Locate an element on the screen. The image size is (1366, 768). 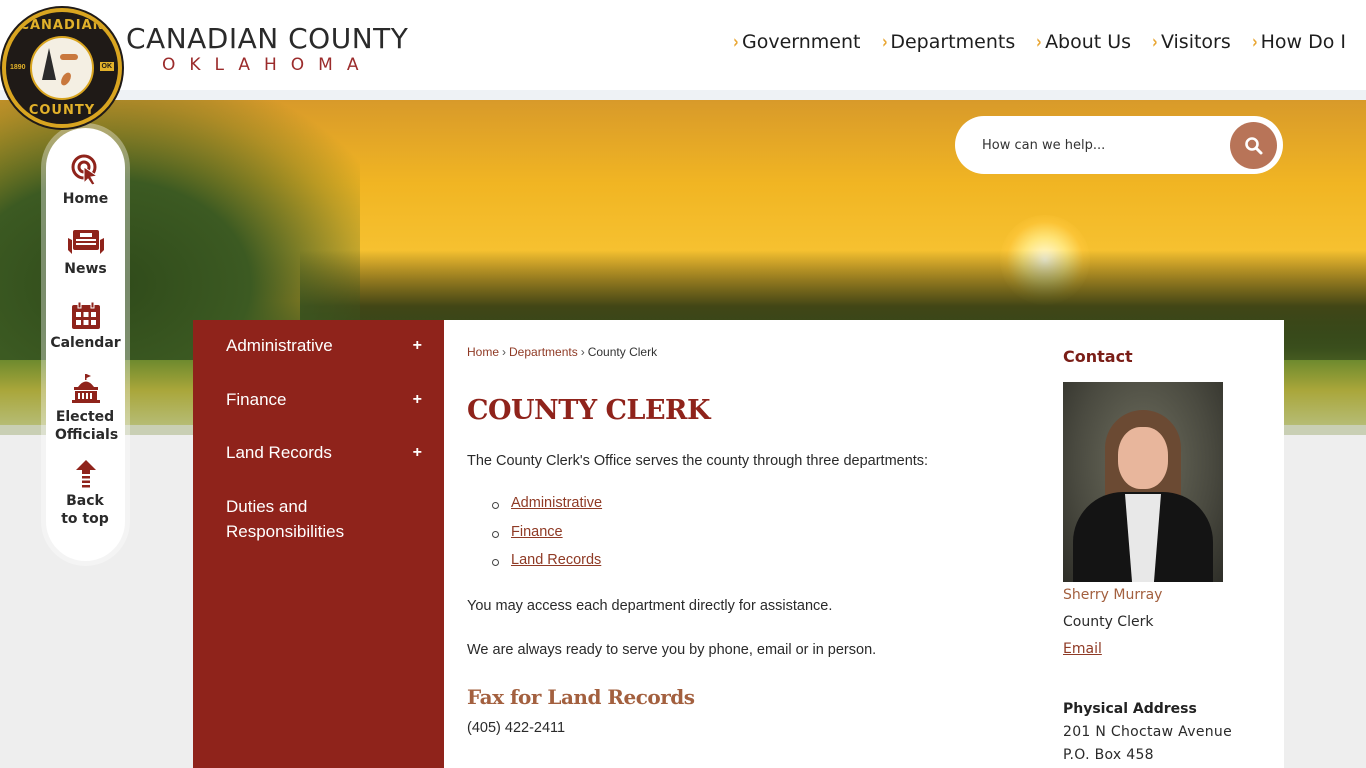
logo-subtitle: OKLAHOMA is located at coordinates (267, 65).